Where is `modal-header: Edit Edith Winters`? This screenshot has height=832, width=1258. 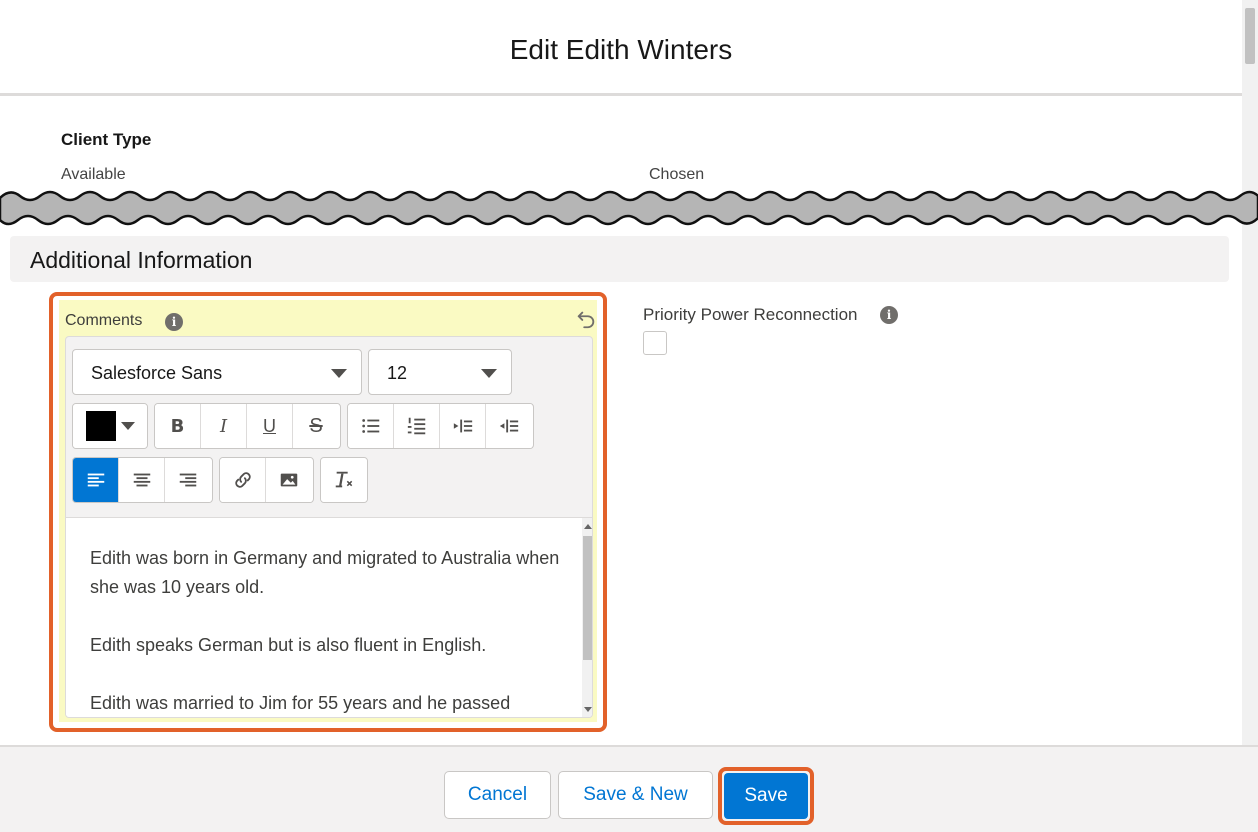 modal-header: Edit Edith Winters is located at coordinates (621, 48).